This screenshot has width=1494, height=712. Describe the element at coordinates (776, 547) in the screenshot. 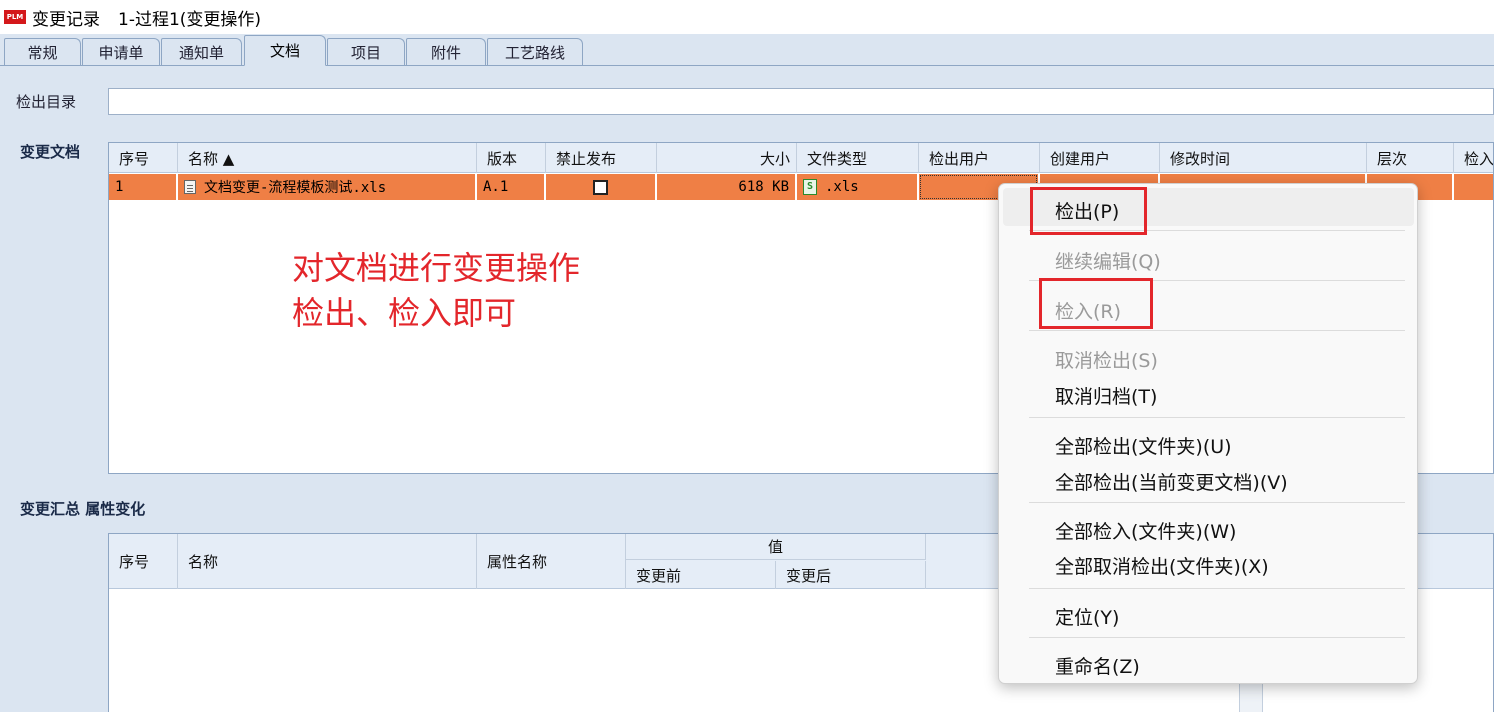

I see `col-attr-value: 值` at that location.